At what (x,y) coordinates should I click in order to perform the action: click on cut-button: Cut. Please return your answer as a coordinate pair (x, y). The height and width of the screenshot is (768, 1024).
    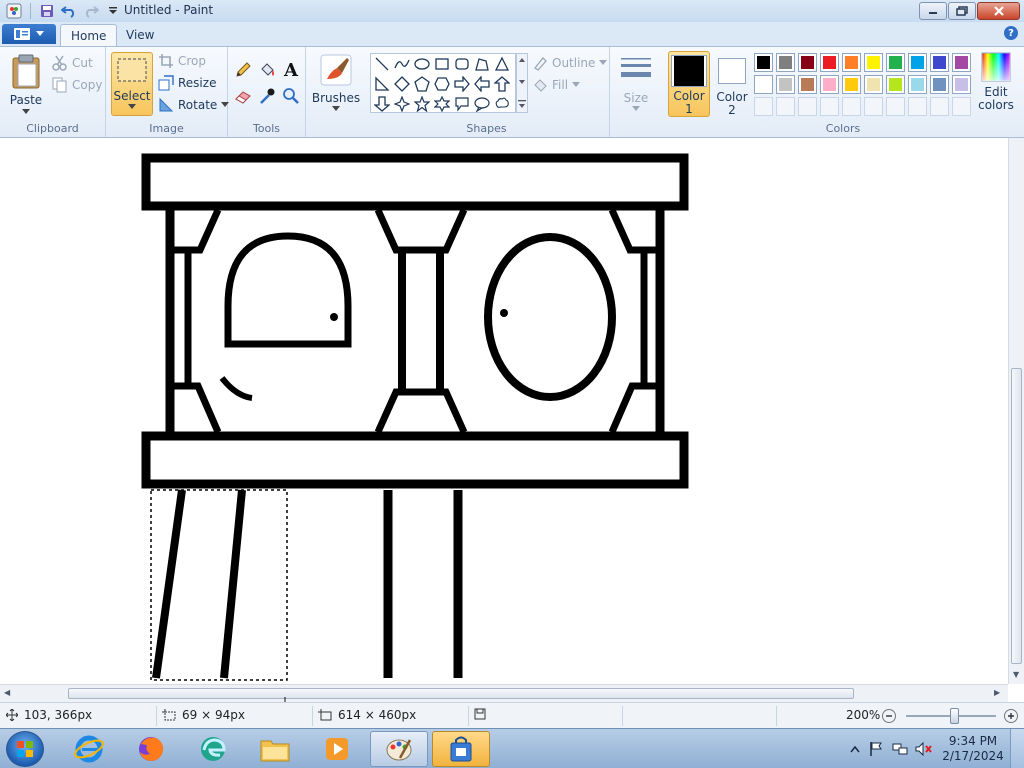
    Looking at the image, I should click on (72, 63).